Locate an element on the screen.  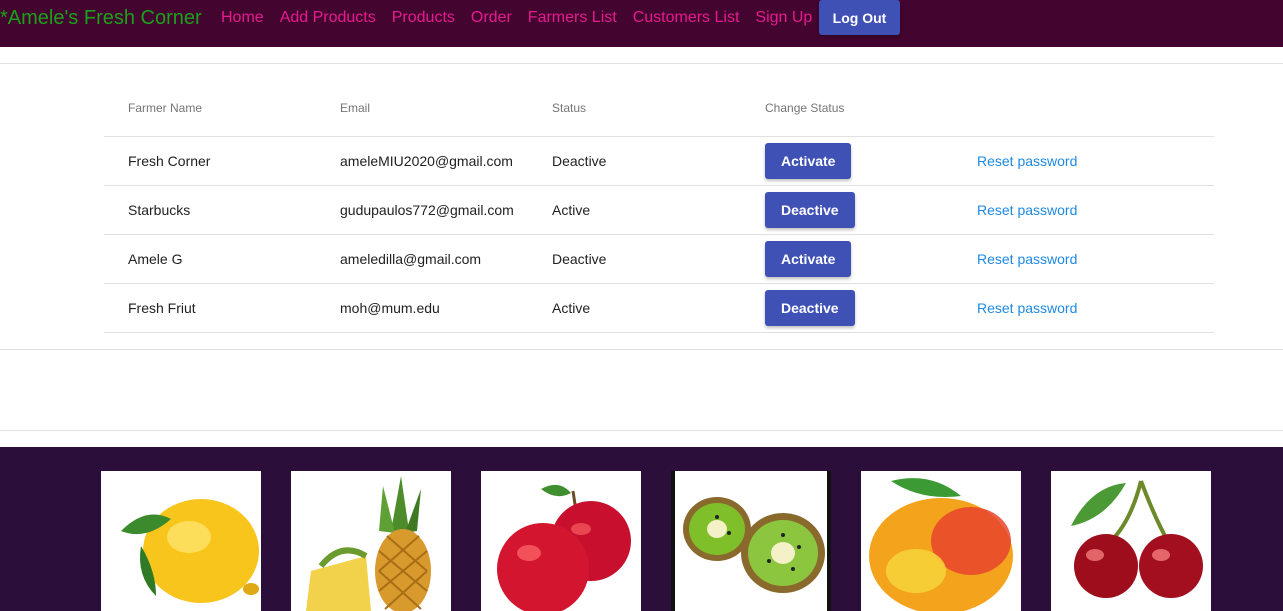
farmer-name: Starbucks is located at coordinates (159, 210).